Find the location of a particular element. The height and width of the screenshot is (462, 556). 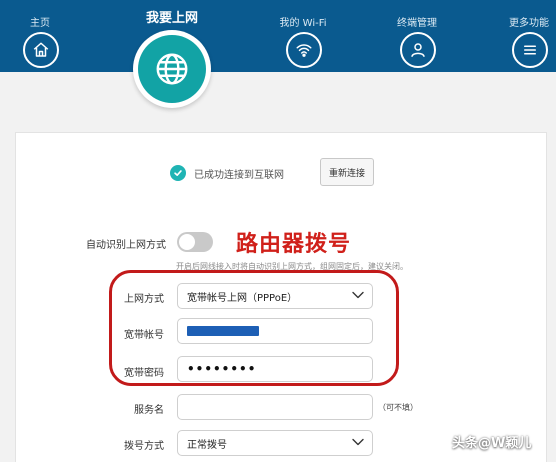

nav-home-label: 主页 is located at coordinates (40, 23).